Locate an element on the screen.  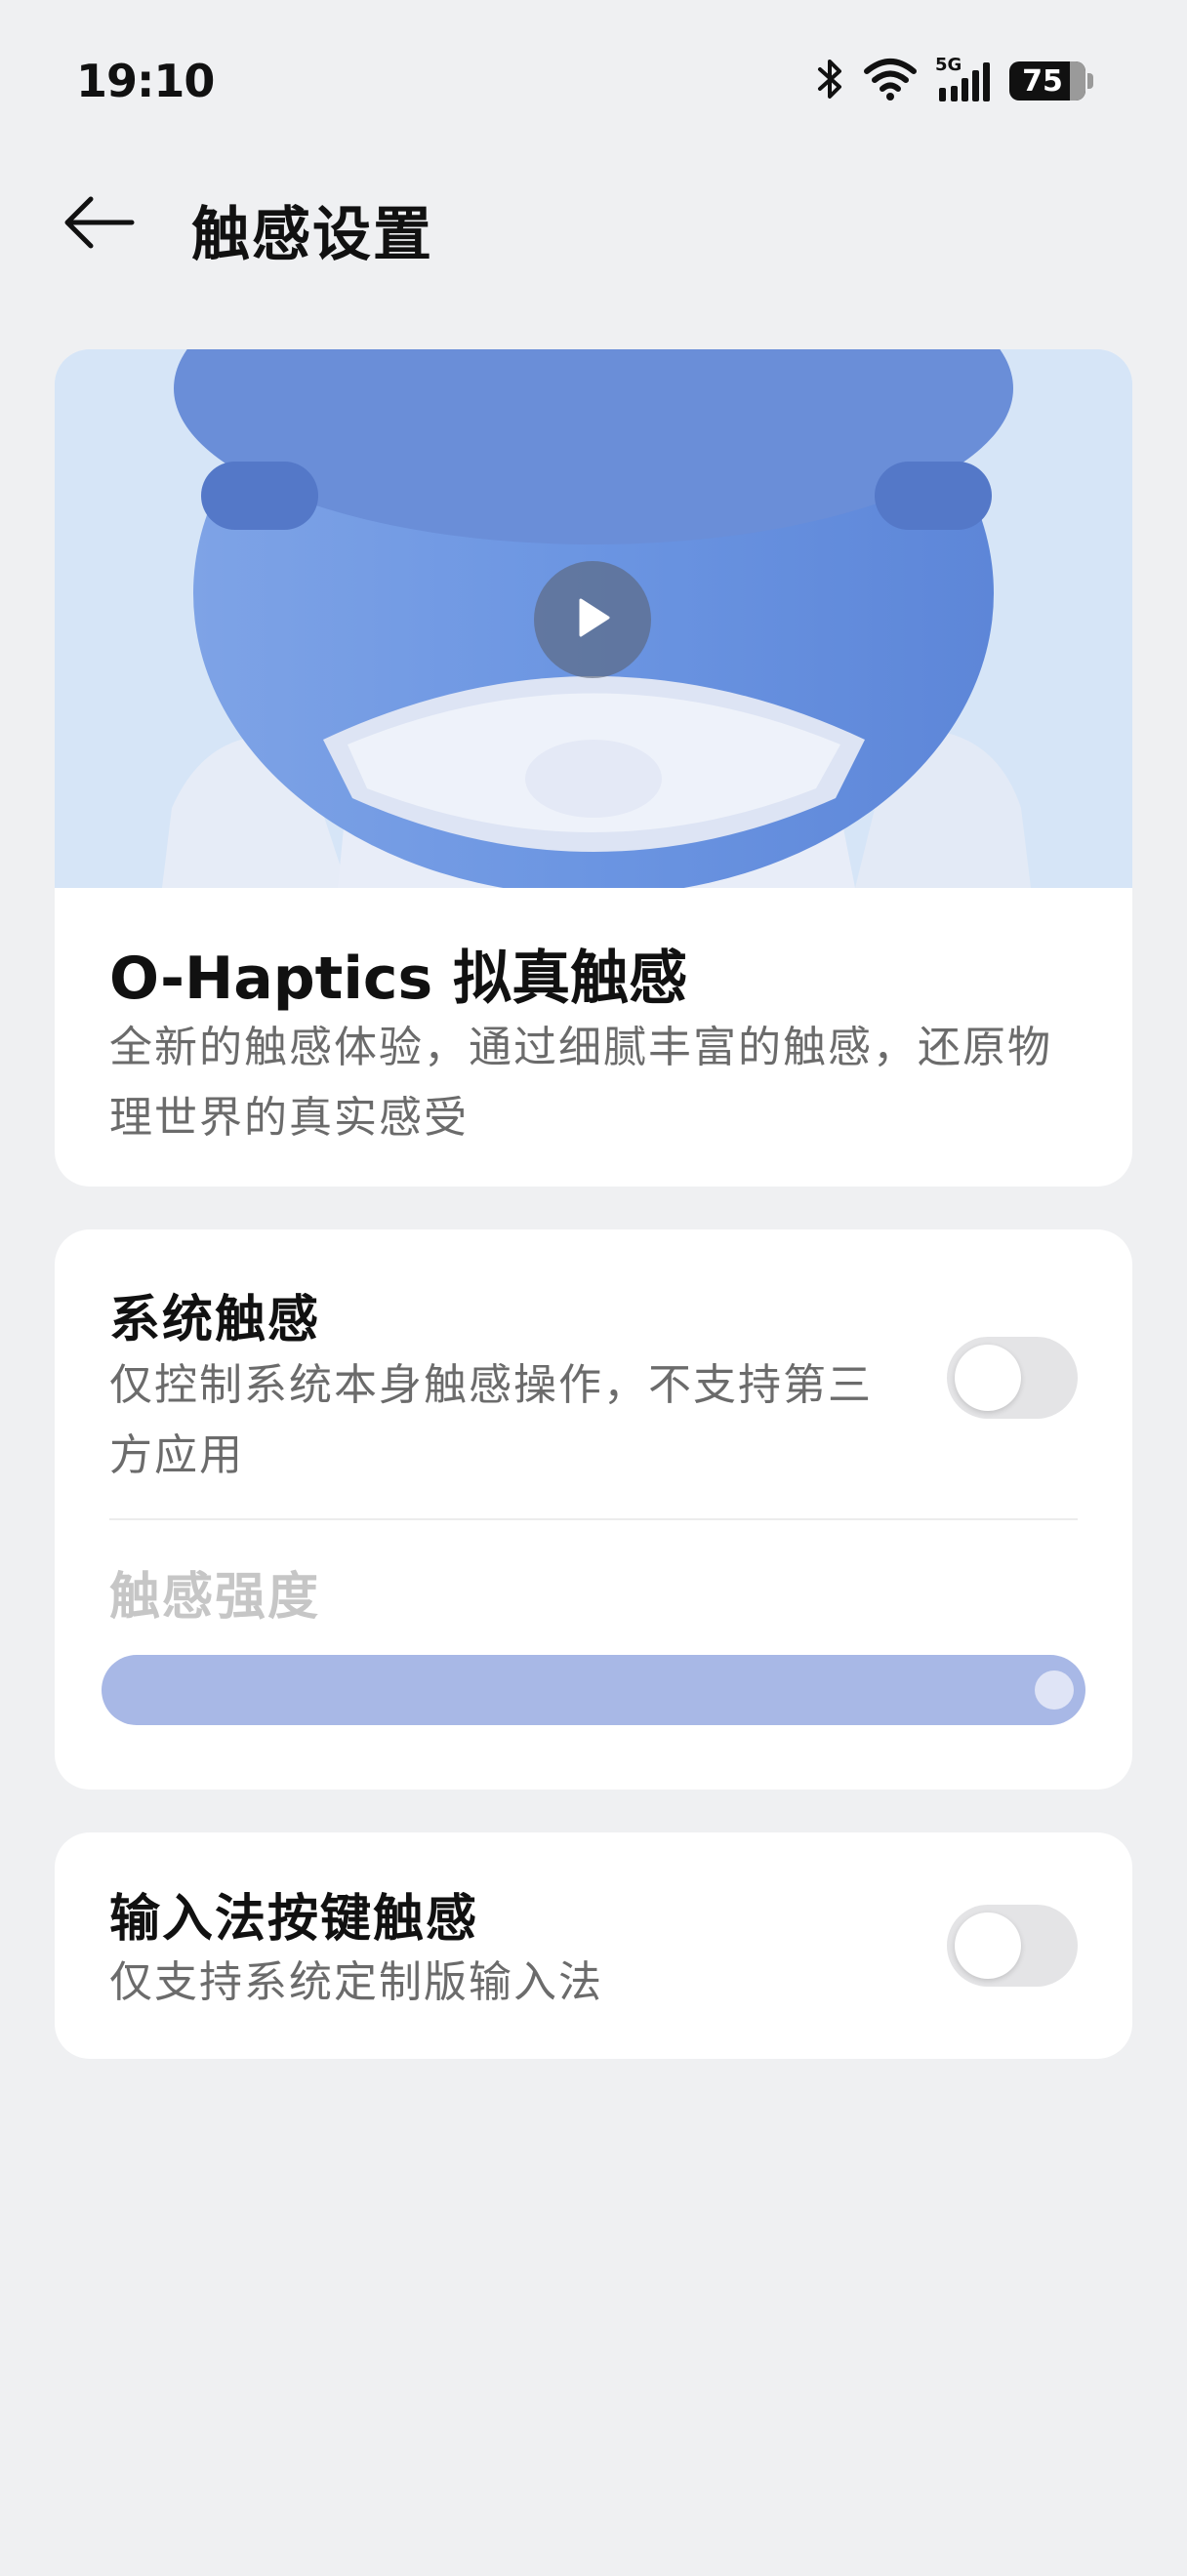
divider is located at coordinates (593, 1519).